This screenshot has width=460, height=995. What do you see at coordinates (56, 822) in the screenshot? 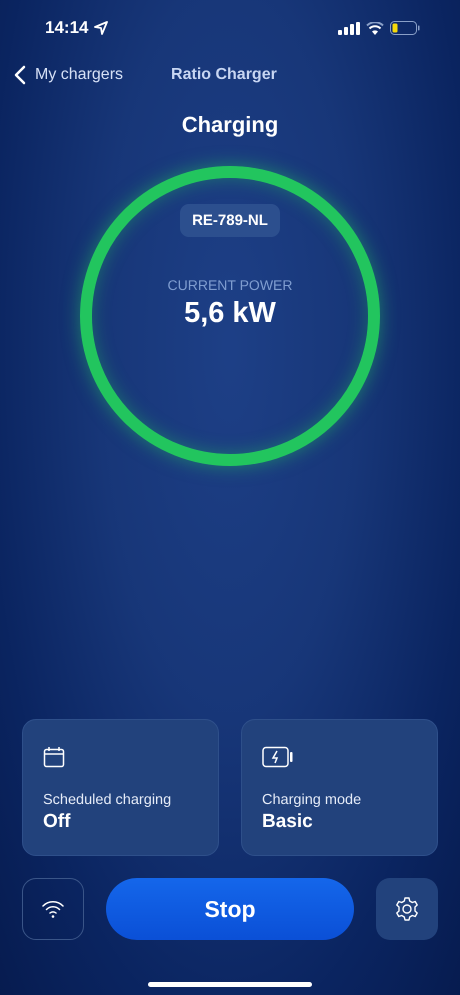
I see `card-value: Off` at bounding box center [56, 822].